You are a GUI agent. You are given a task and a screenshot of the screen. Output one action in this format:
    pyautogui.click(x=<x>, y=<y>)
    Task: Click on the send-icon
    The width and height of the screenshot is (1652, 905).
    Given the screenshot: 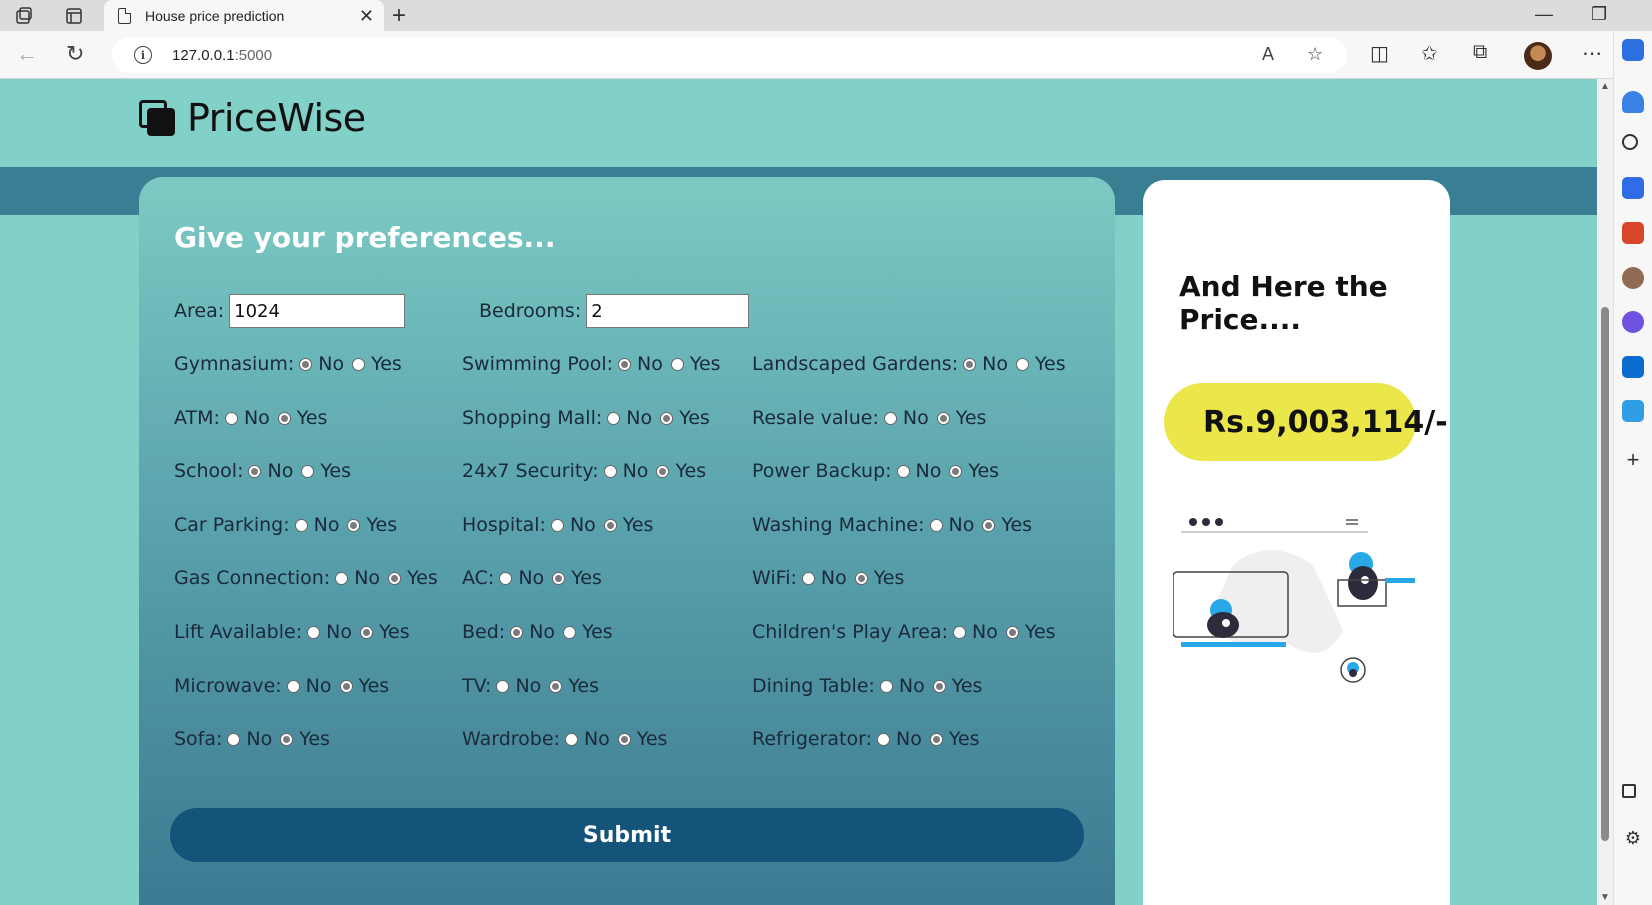 What is the action you would take?
    pyautogui.click(x=1633, y=411)
    